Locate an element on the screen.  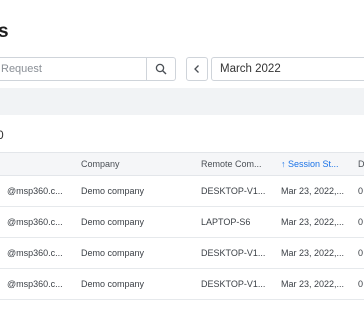
search-icon is located at coordinates (161, 69).